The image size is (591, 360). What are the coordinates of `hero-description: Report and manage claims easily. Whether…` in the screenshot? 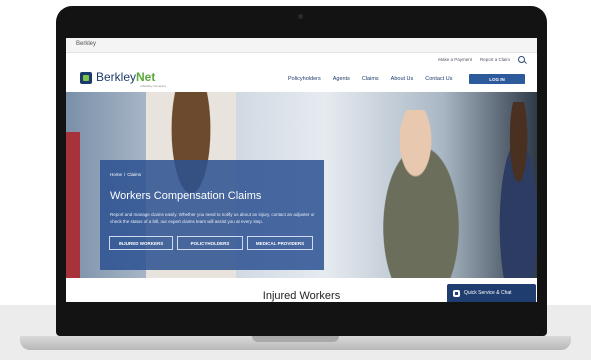 It's located at (212, 218).